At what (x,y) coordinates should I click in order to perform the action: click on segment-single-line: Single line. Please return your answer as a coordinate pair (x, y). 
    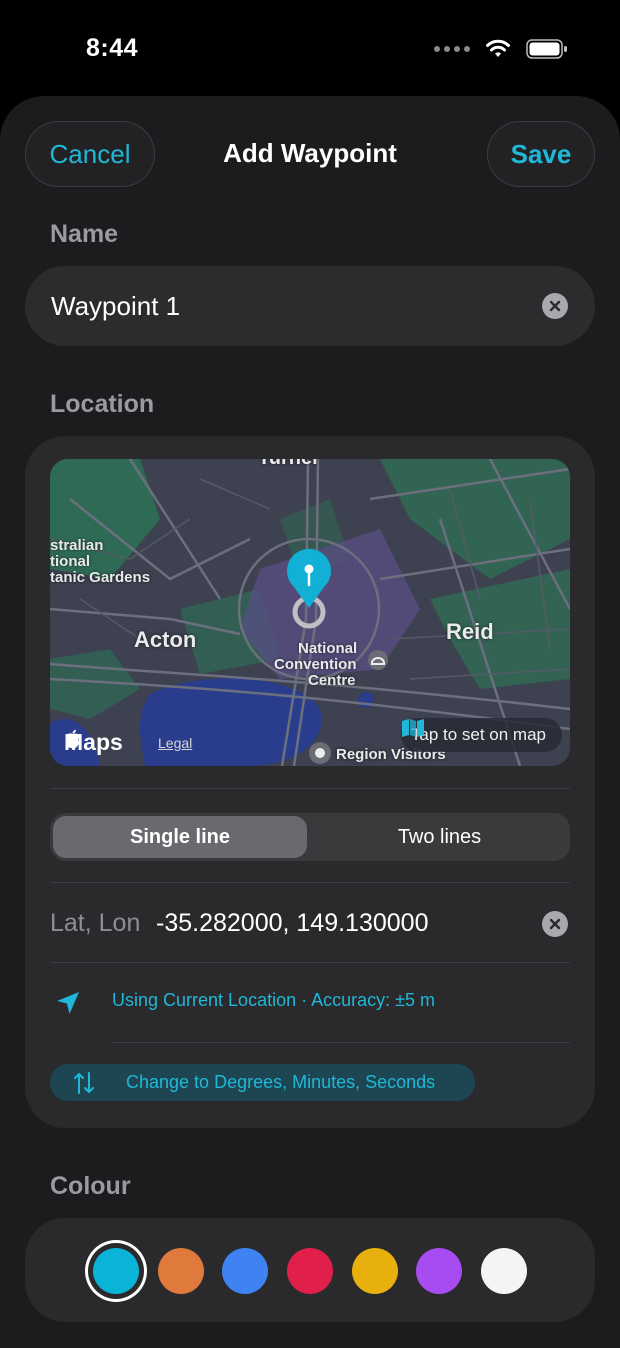
    Looking at the image, I should click on (180, 837).